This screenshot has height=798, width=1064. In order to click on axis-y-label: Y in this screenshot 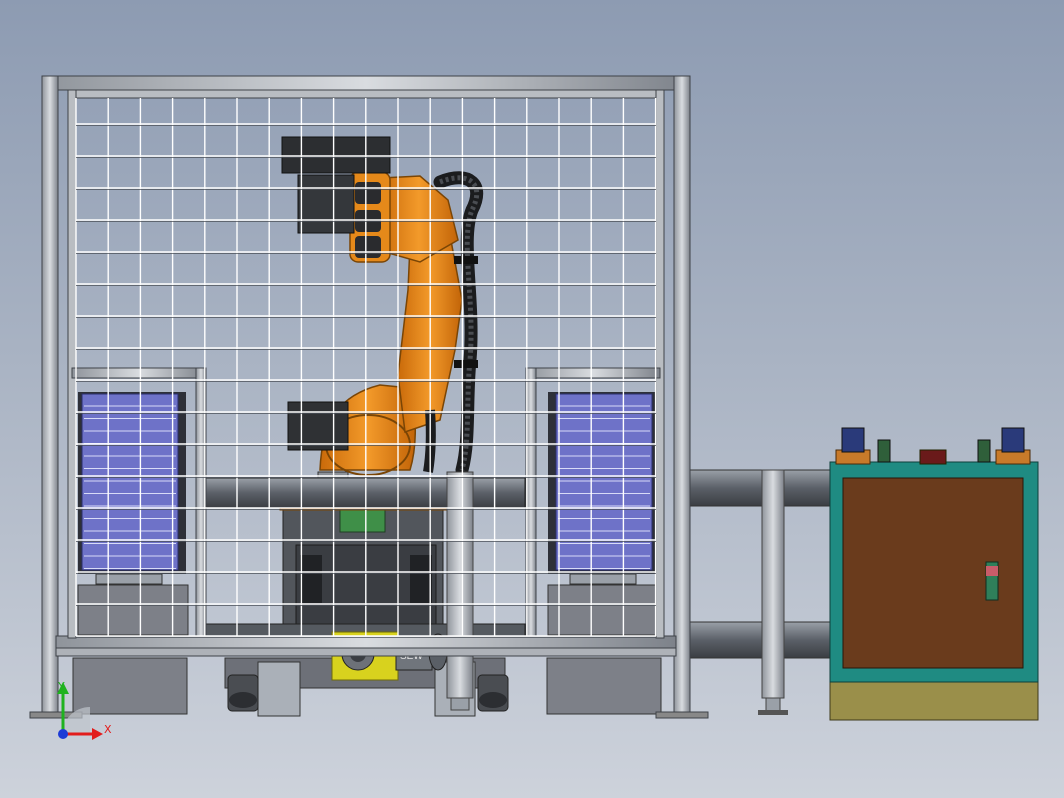, I will do `click(61, 686)`.